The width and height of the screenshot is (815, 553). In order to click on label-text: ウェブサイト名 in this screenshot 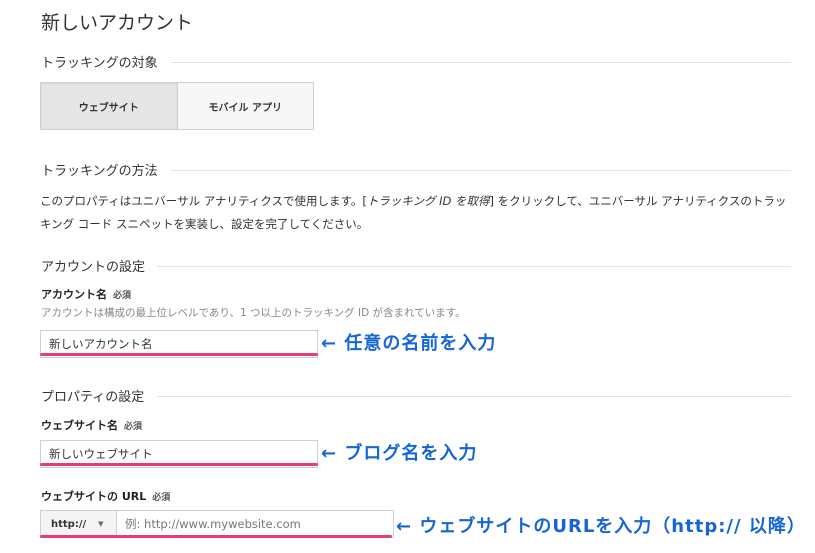, I will do `click(79, 425)`.